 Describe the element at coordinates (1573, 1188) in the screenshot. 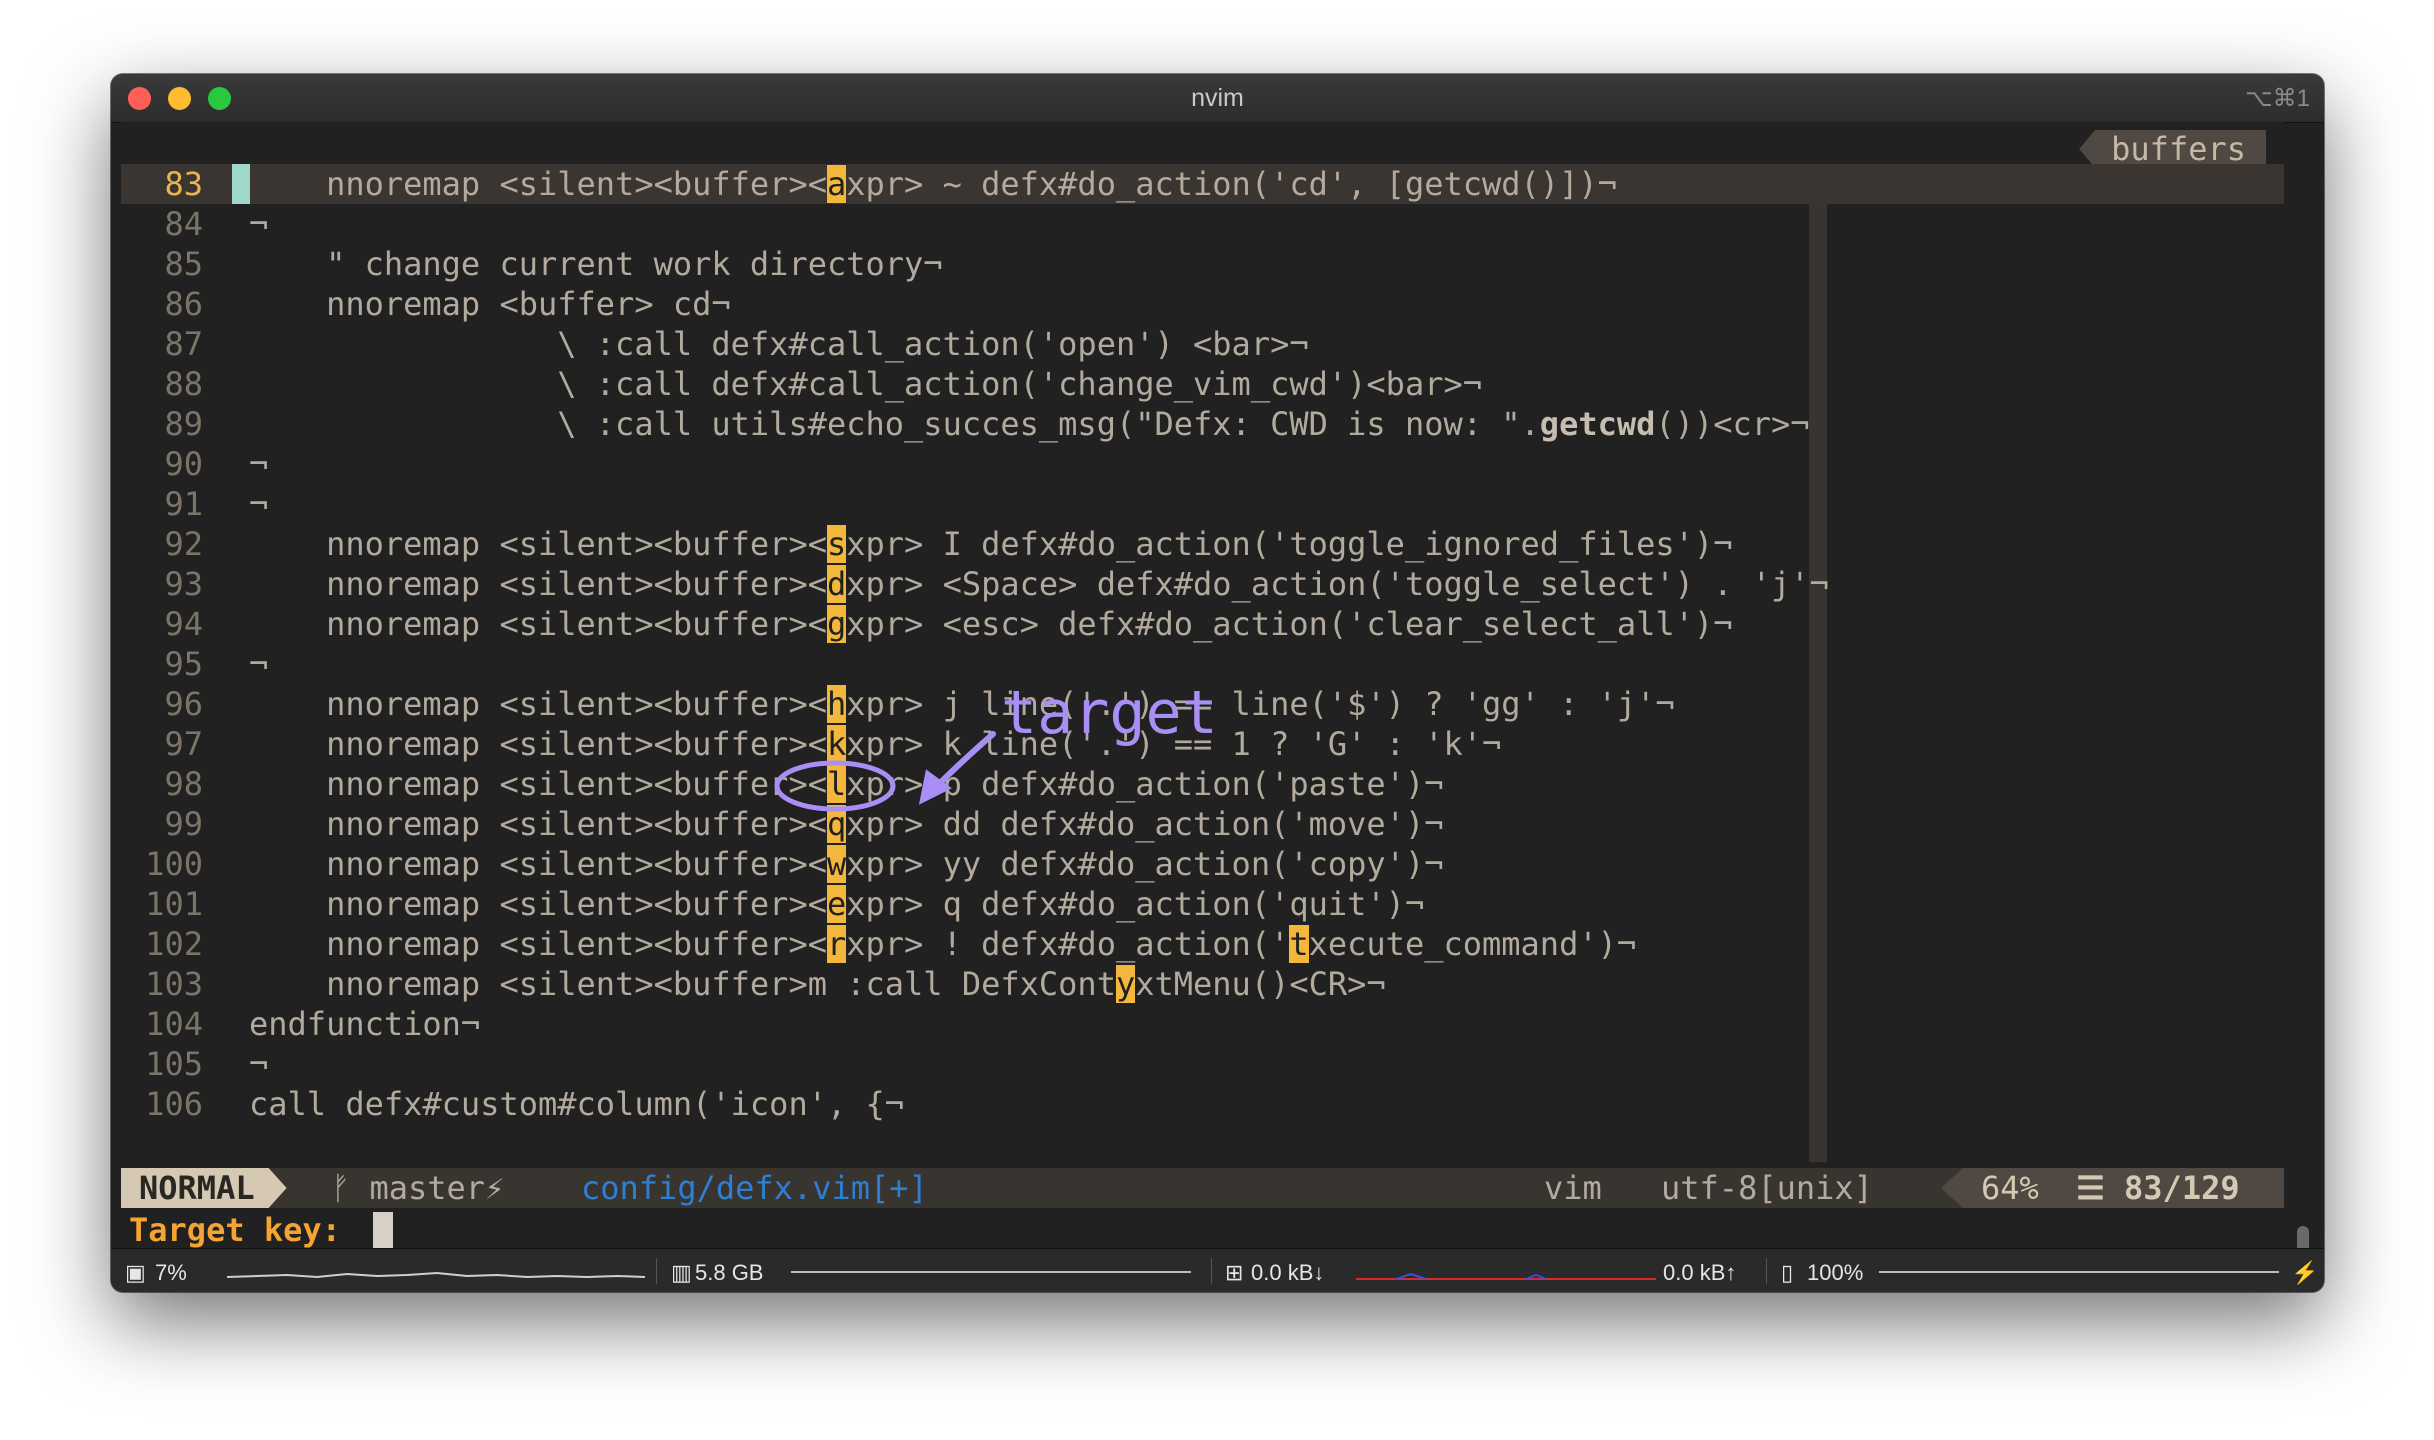

I see `filetype: vim` at that location.